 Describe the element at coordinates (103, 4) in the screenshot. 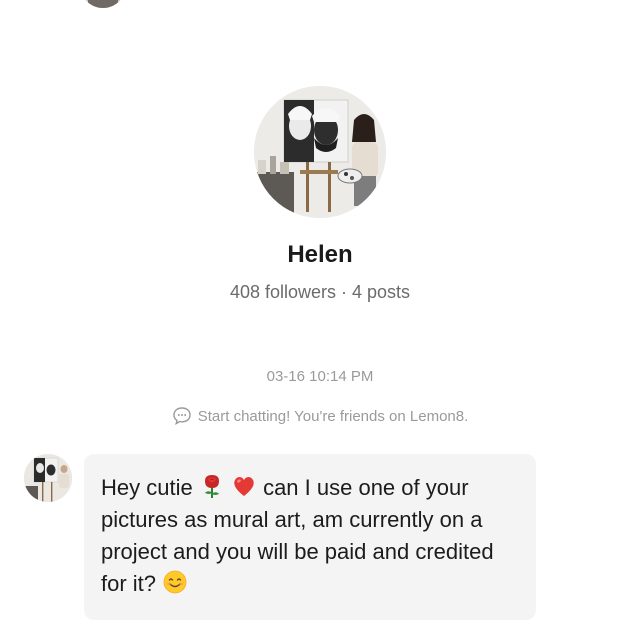

I see `previous-avatar-partial` at that location.